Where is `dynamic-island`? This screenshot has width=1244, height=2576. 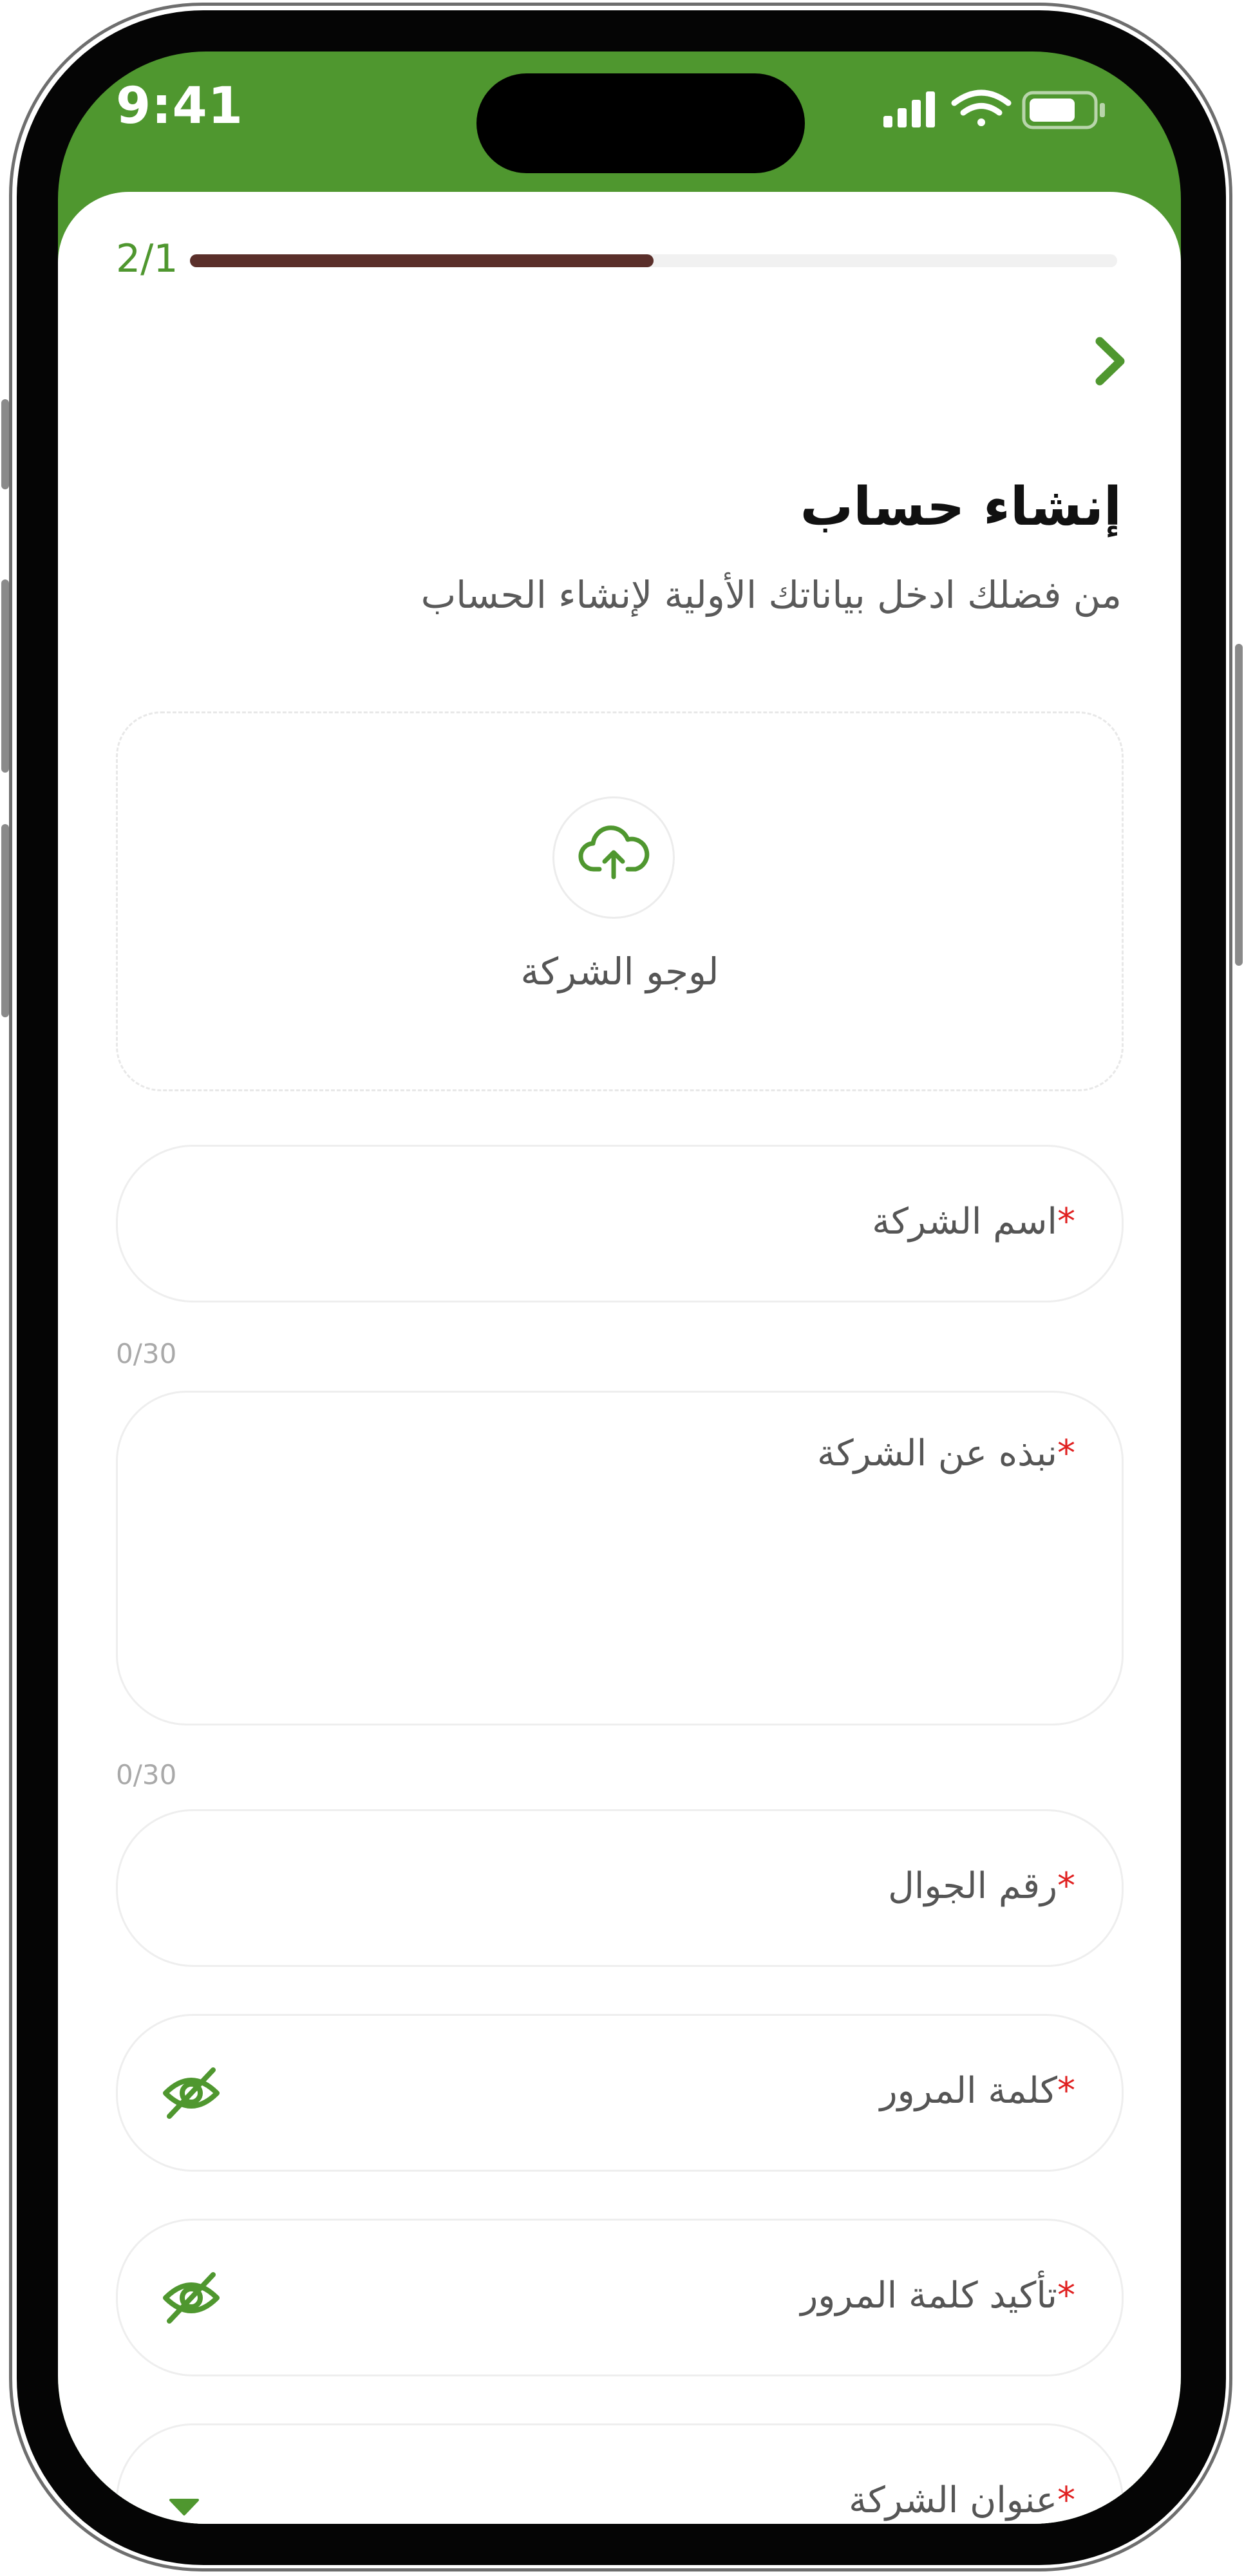 dynamic-island is located at coordinates (640, 123).